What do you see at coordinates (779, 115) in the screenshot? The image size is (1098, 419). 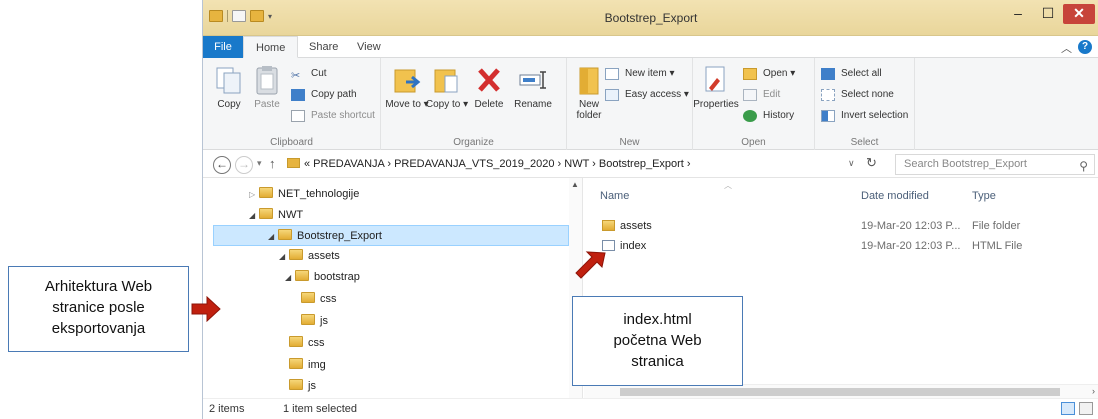 I see `history-label: History` at bounding box center [779, 115].